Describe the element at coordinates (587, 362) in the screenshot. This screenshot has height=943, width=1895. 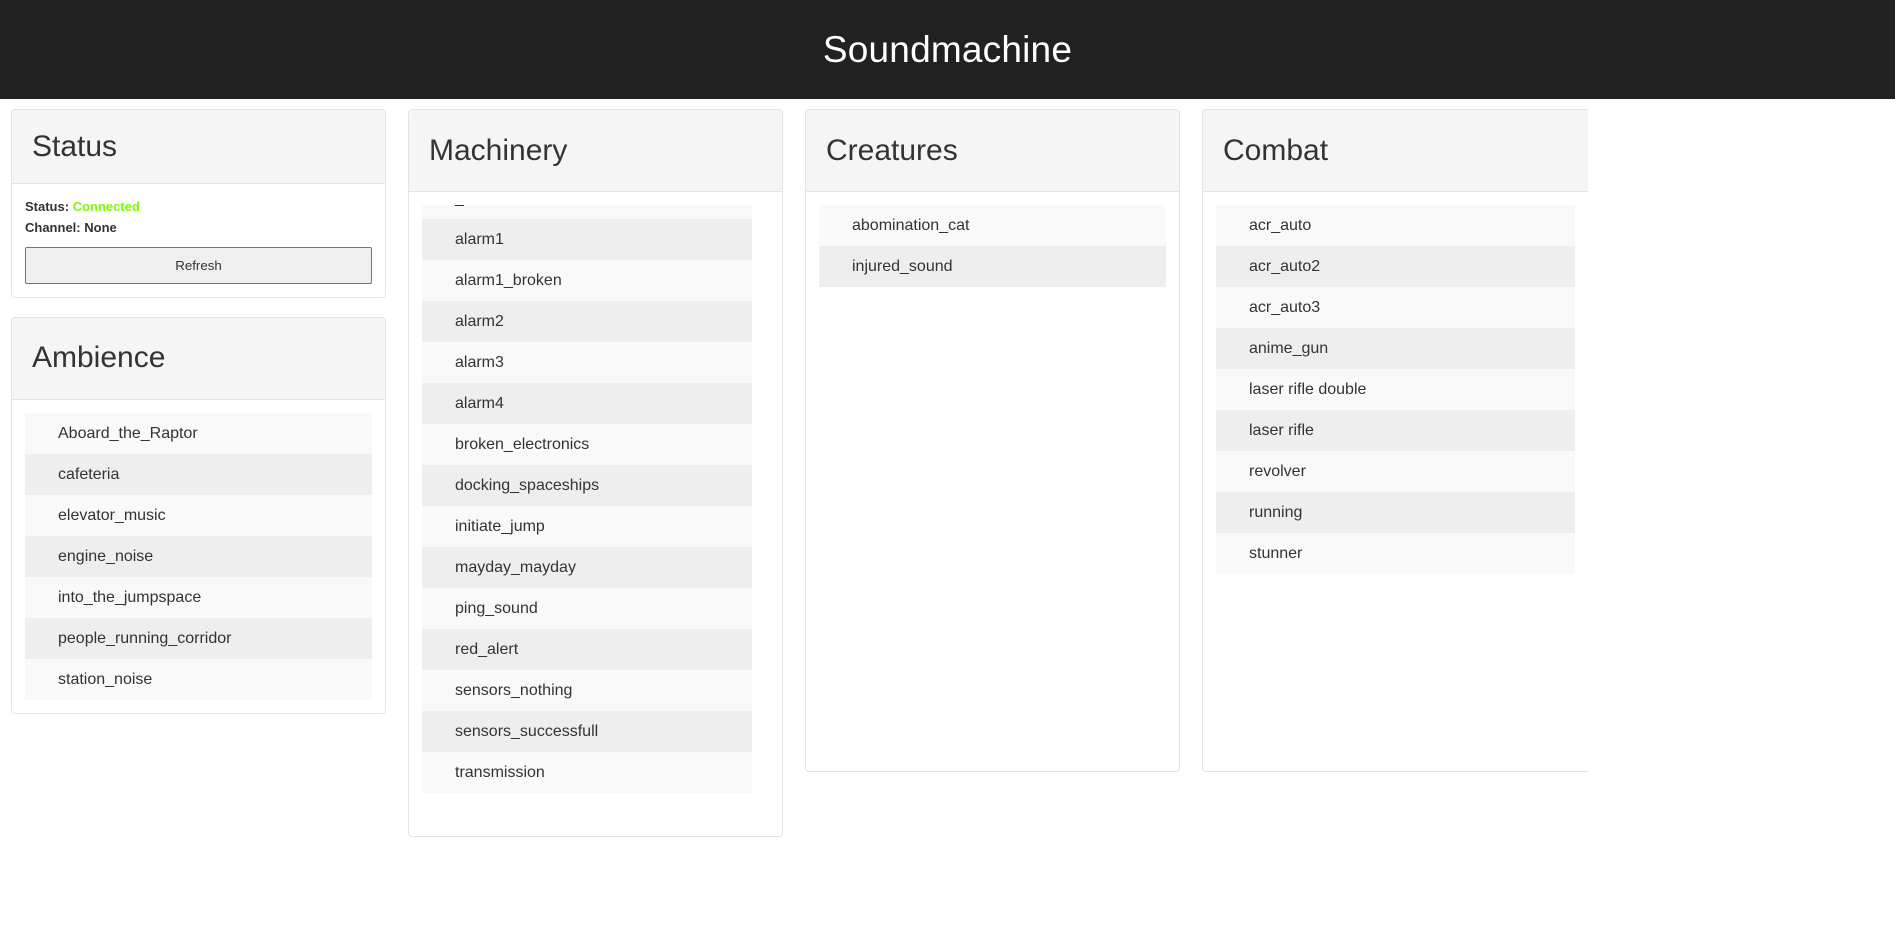
I see `machinery-sound-item: alarm3` at that location.